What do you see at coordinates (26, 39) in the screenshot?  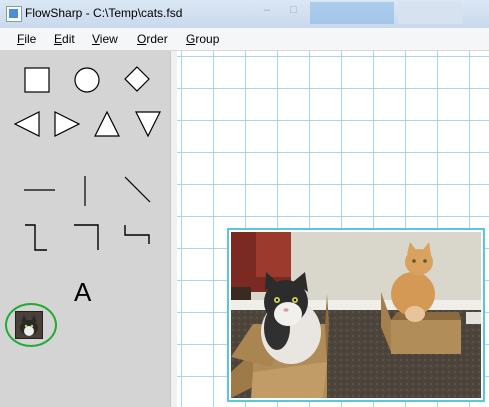 I see `menu-file: File` at bounding box center [26, 39].